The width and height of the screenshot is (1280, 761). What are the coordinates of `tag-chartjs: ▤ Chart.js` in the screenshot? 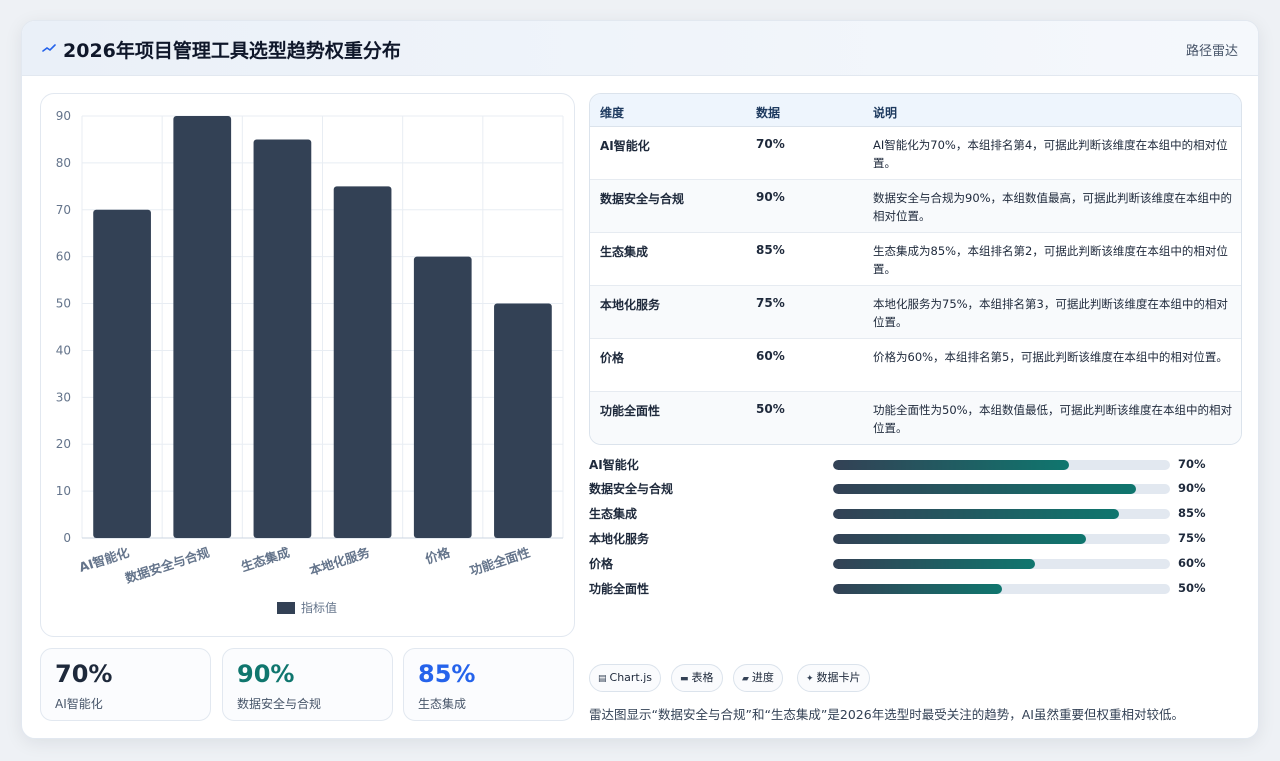 It's located at (625, 678).